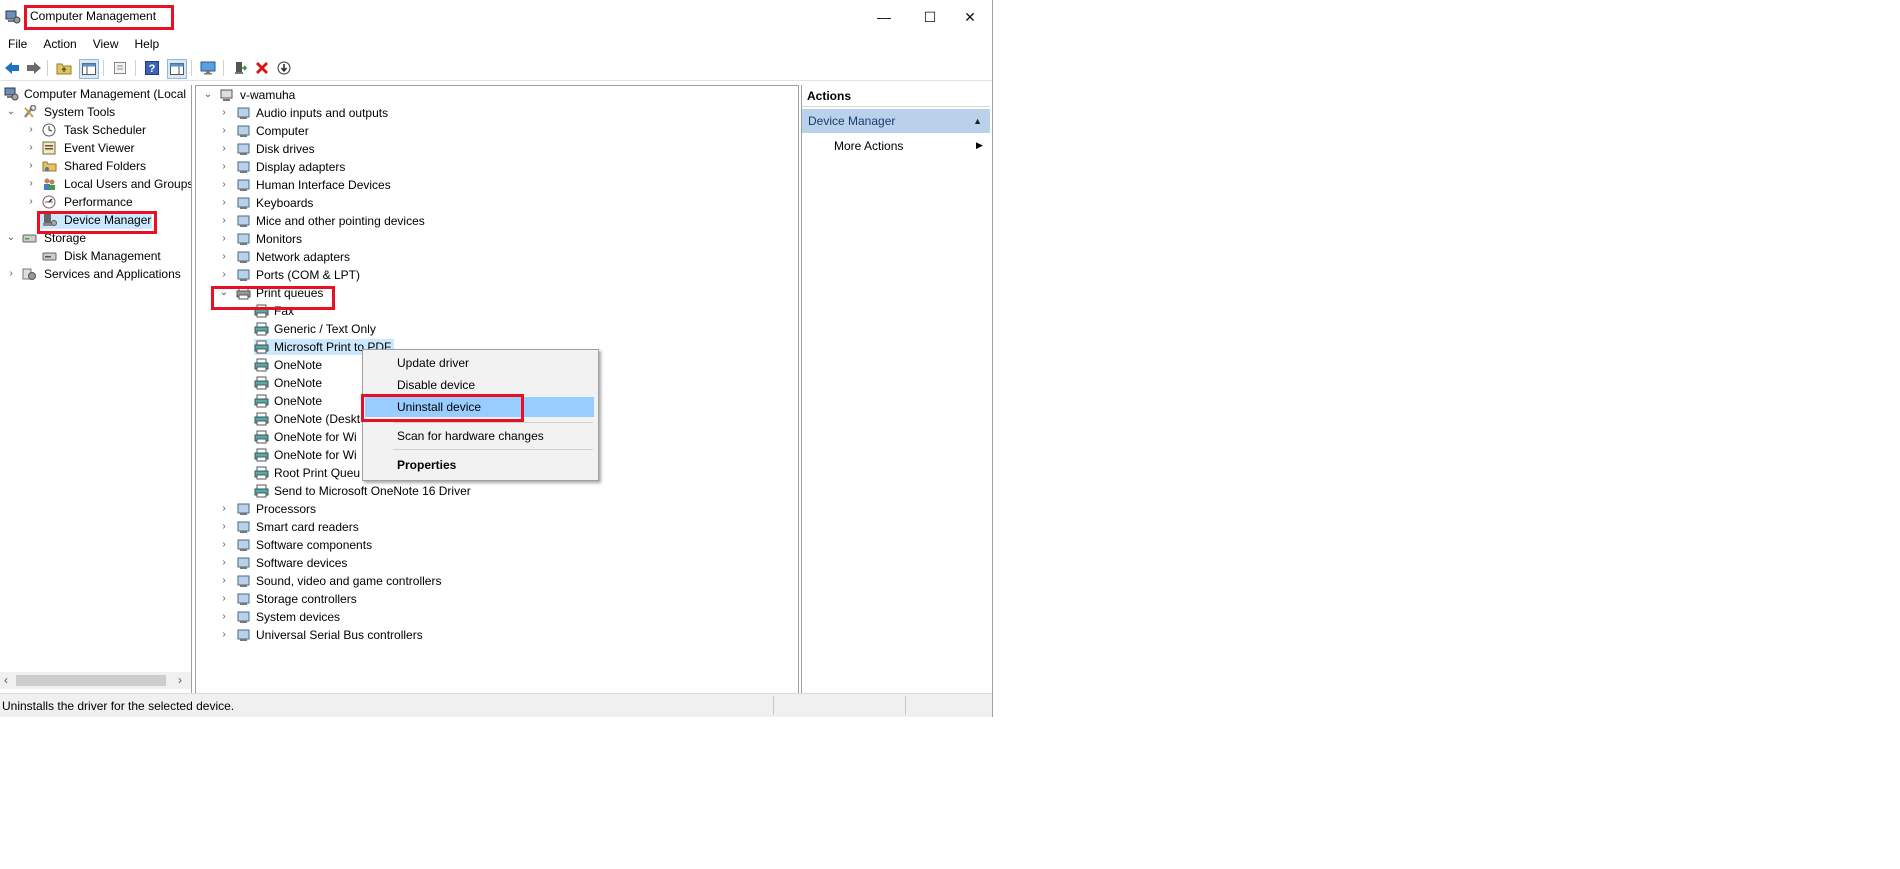 This screenshot has height=869, width=1900. Describe the element at coordinates (180, 680) in the screenshot. I see `scroll-right-arrow-icon: ›` at that location.